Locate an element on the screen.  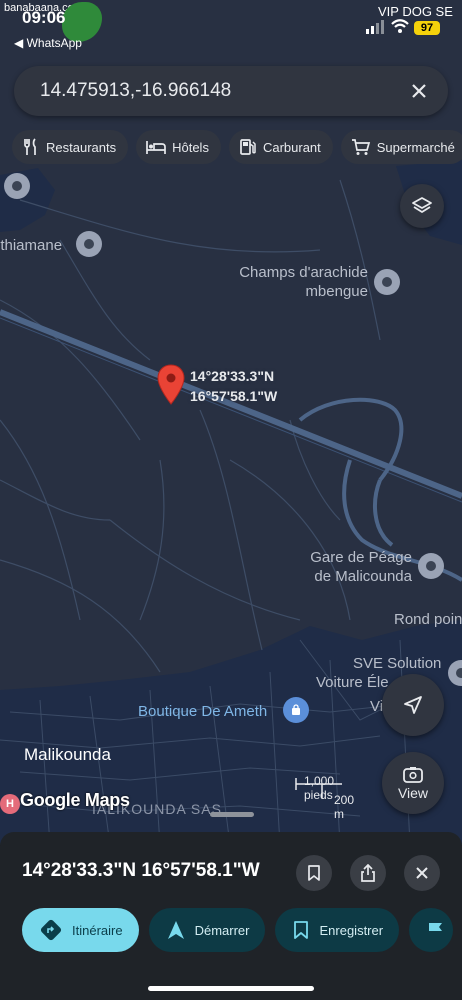
camera-rotate-icon is located at coordinates (413, 775).